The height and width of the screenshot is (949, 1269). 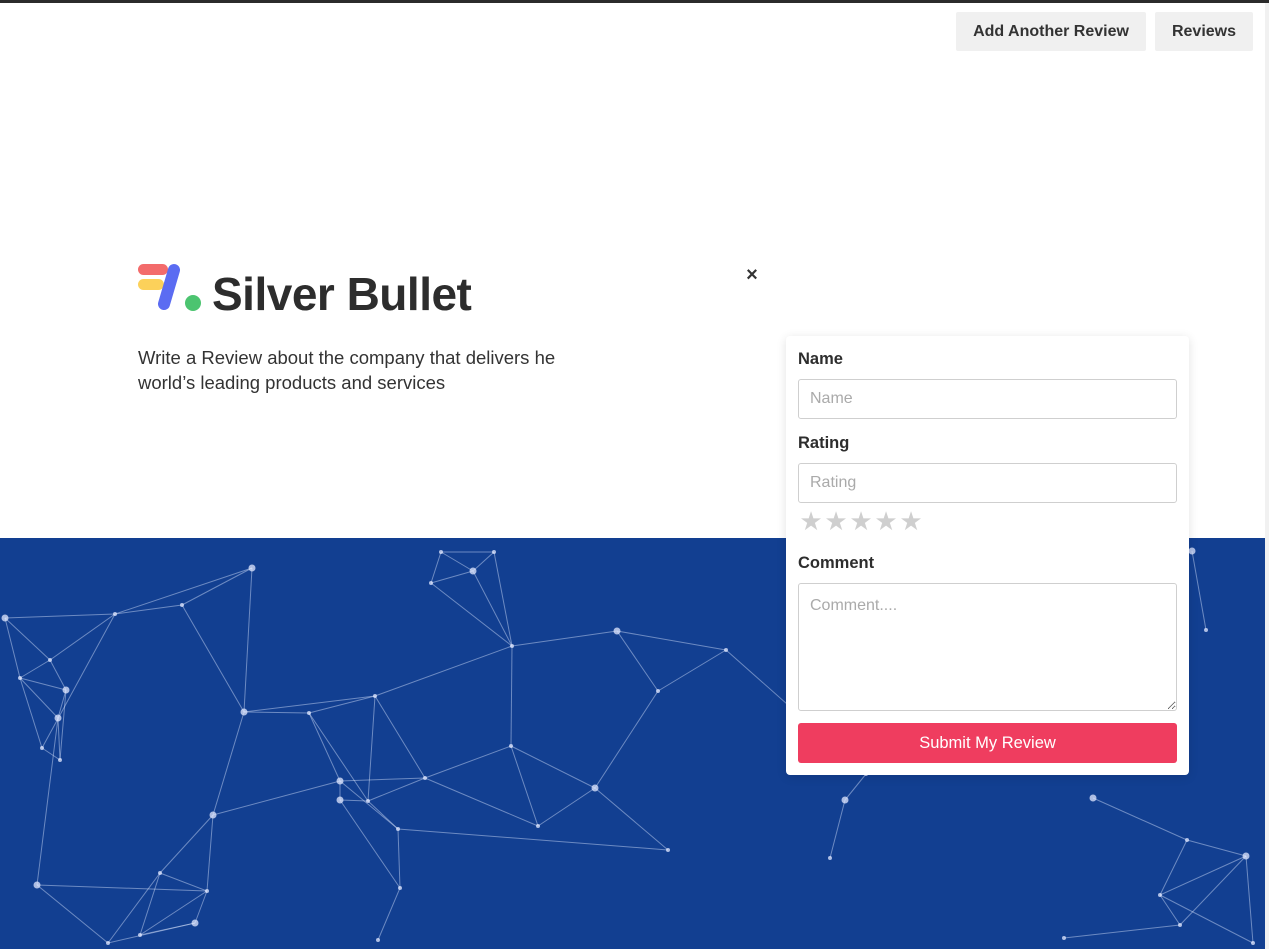 I want to click on submit-review-button: Submit My Review, so click(x=987, y=743).